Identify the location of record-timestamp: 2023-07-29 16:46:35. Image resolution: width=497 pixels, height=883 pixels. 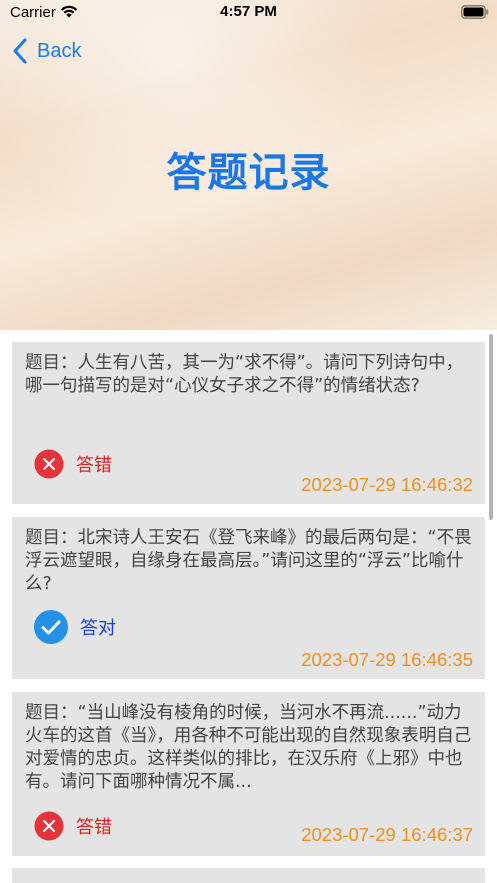
(387, 659).